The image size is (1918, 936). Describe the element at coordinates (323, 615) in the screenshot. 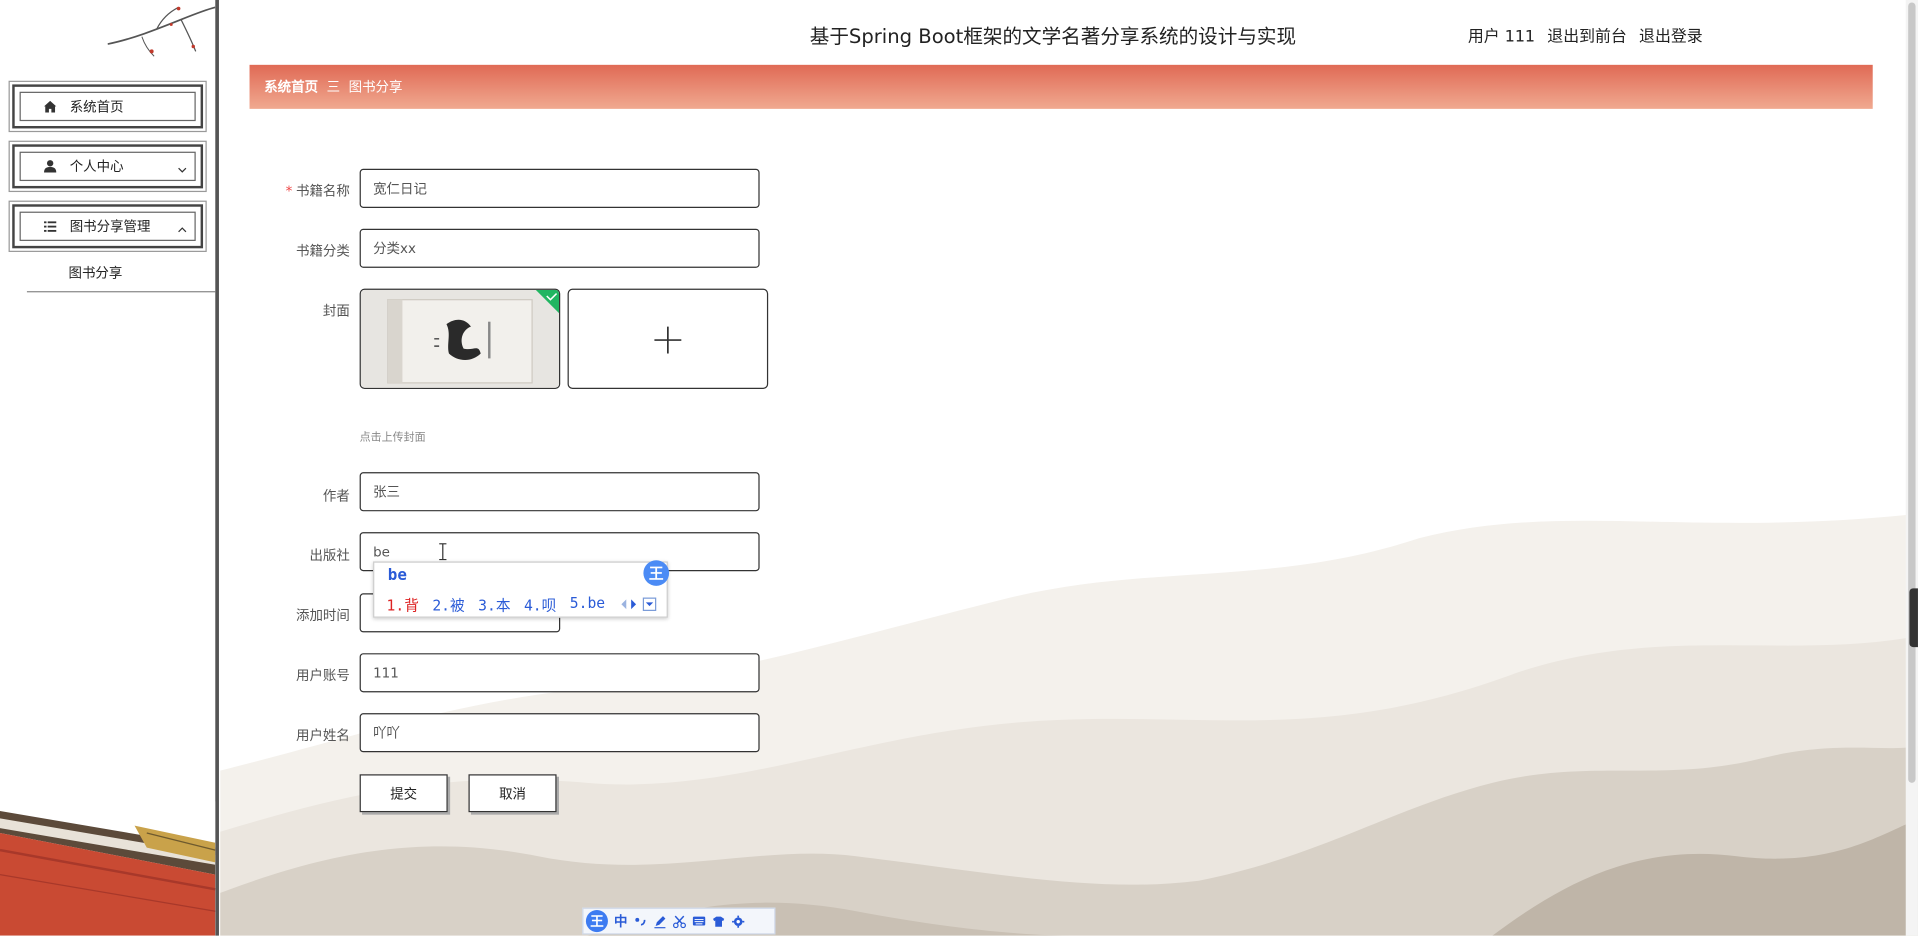

I see `add-time-label: 添加时间` at that location.